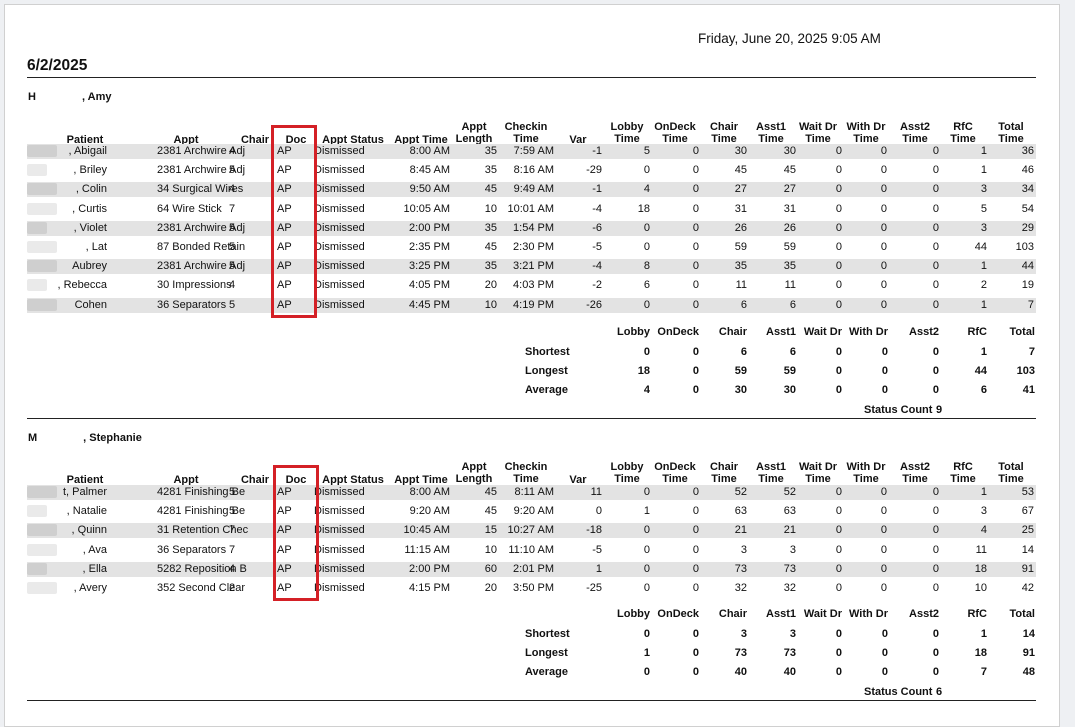 Image resolution: width=1075 pixels, height=727 pixels. I want to click on status-count-label: Status Count, so click(898, 410).